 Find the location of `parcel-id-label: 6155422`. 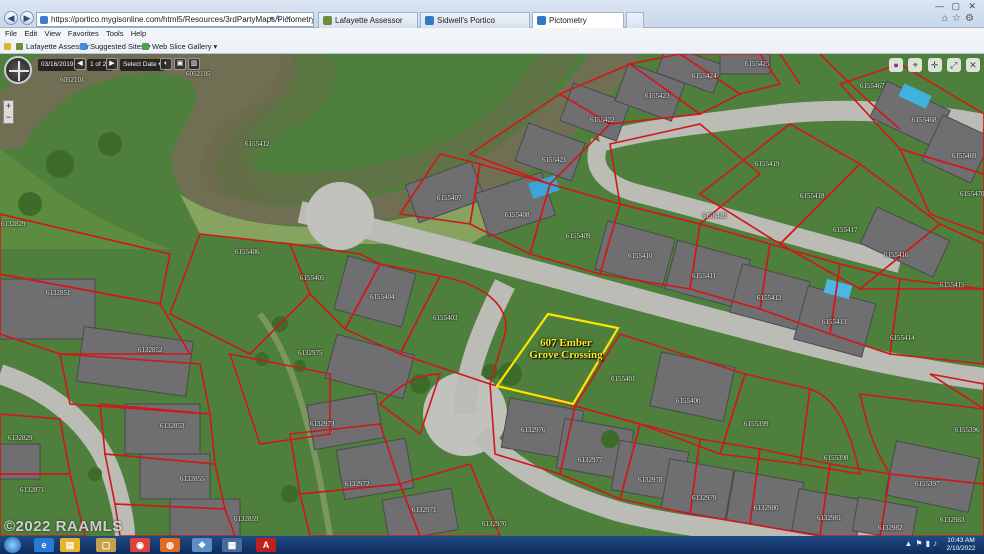

parcel-id-label: 6155422 is located at coordinates (602, 120).